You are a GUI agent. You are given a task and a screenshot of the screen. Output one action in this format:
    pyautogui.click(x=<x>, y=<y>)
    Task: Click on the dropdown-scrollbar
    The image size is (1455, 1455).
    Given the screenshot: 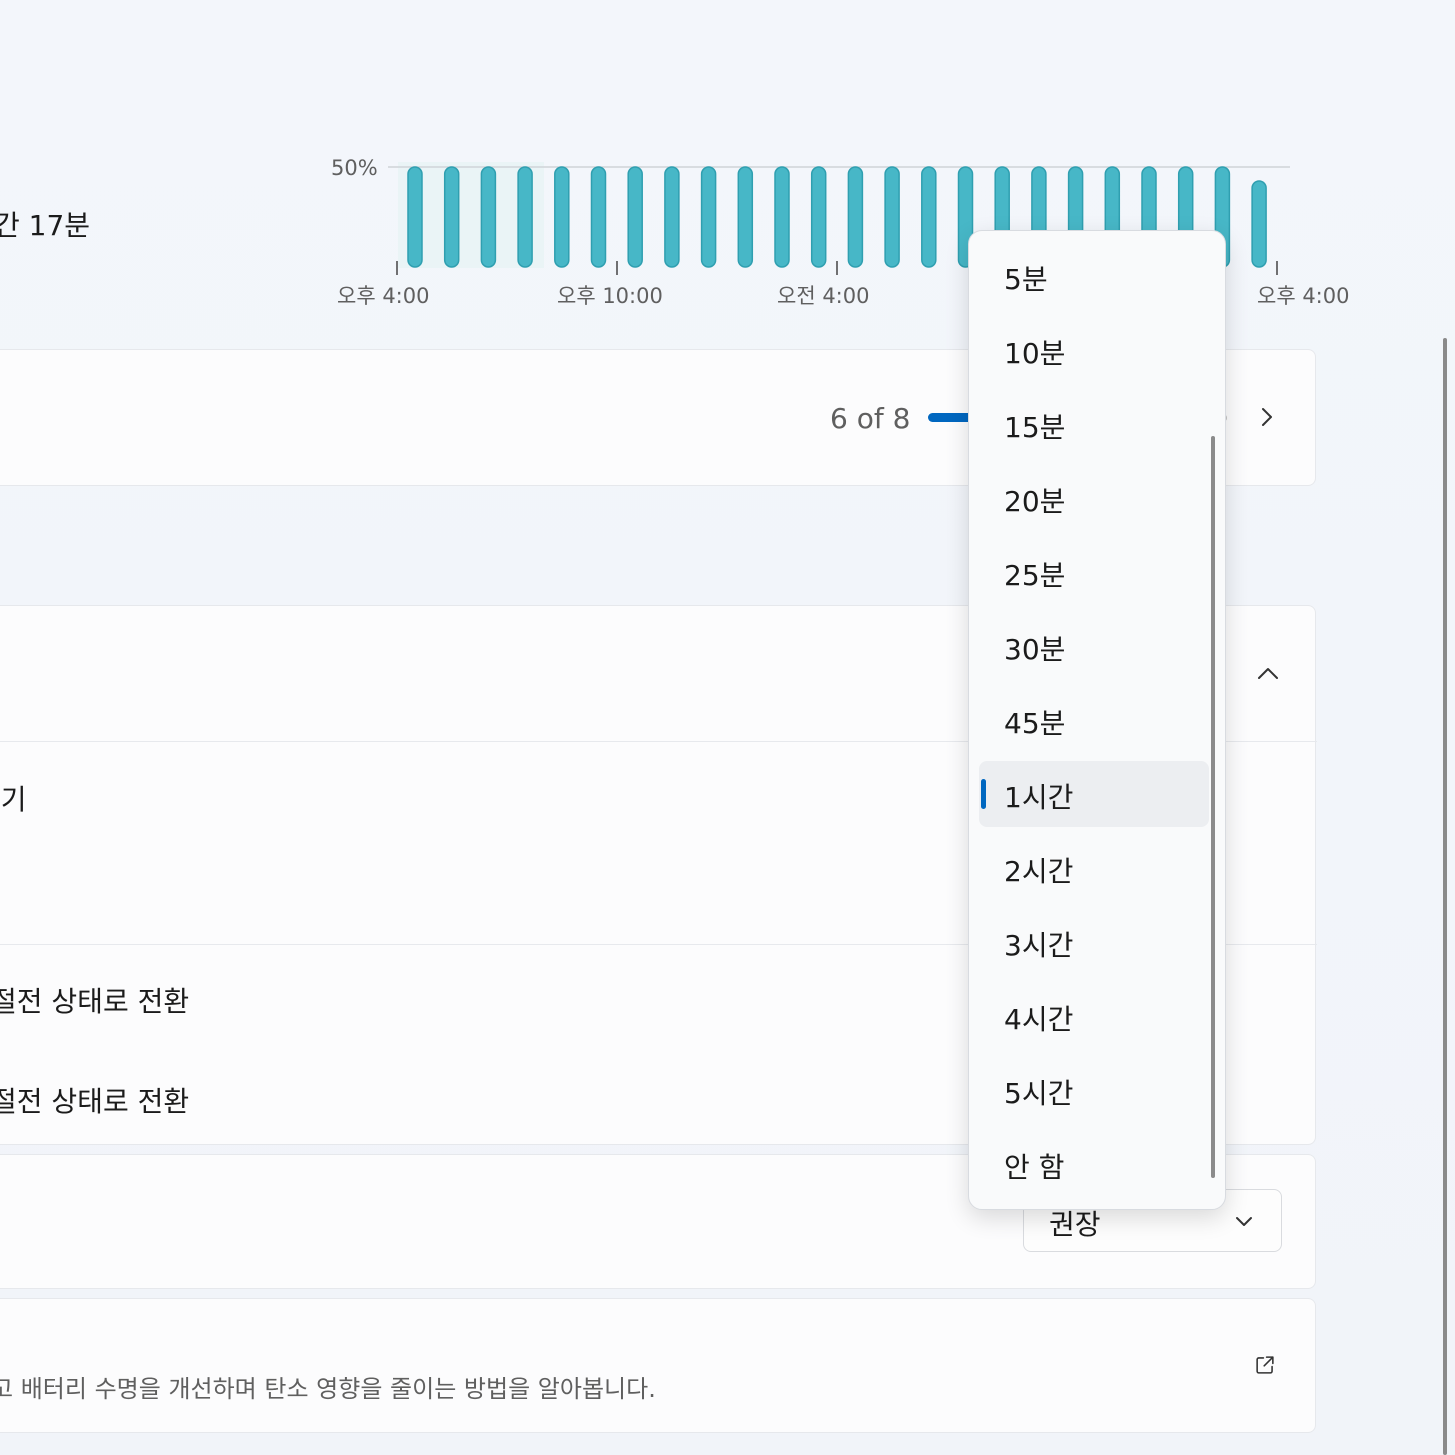 What is the action you would take?
    pyautogui.click(x=1213, y=807)
    